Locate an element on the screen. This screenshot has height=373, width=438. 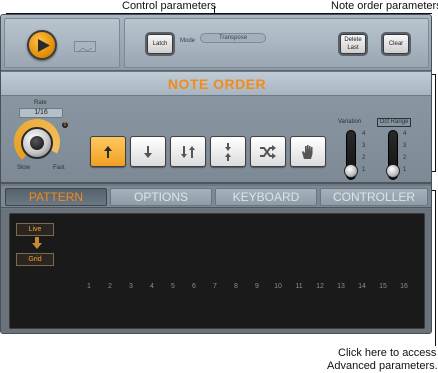
control-bar: Latch Mode Transpose Delete Last Clear is located at coordinates (216, 43).